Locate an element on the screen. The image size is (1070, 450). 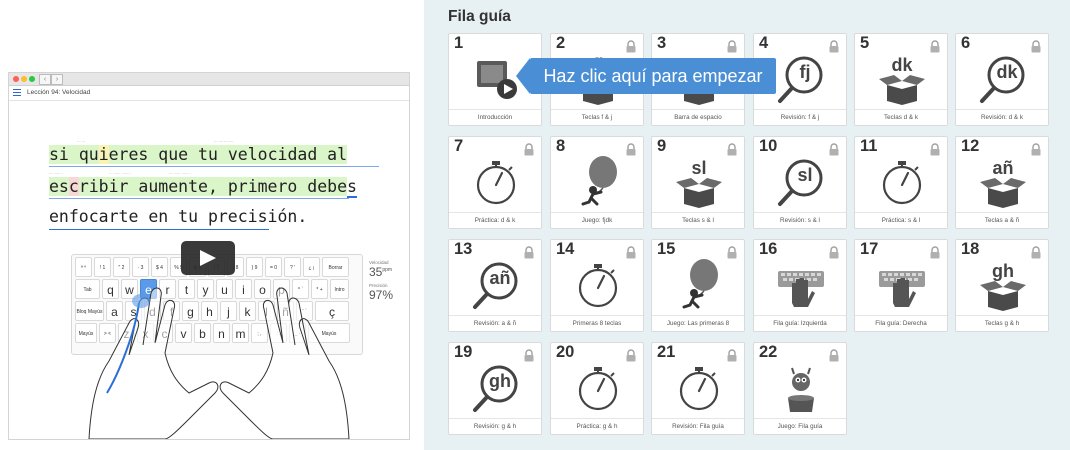
current-character: s is located at coordinates (352, 187).